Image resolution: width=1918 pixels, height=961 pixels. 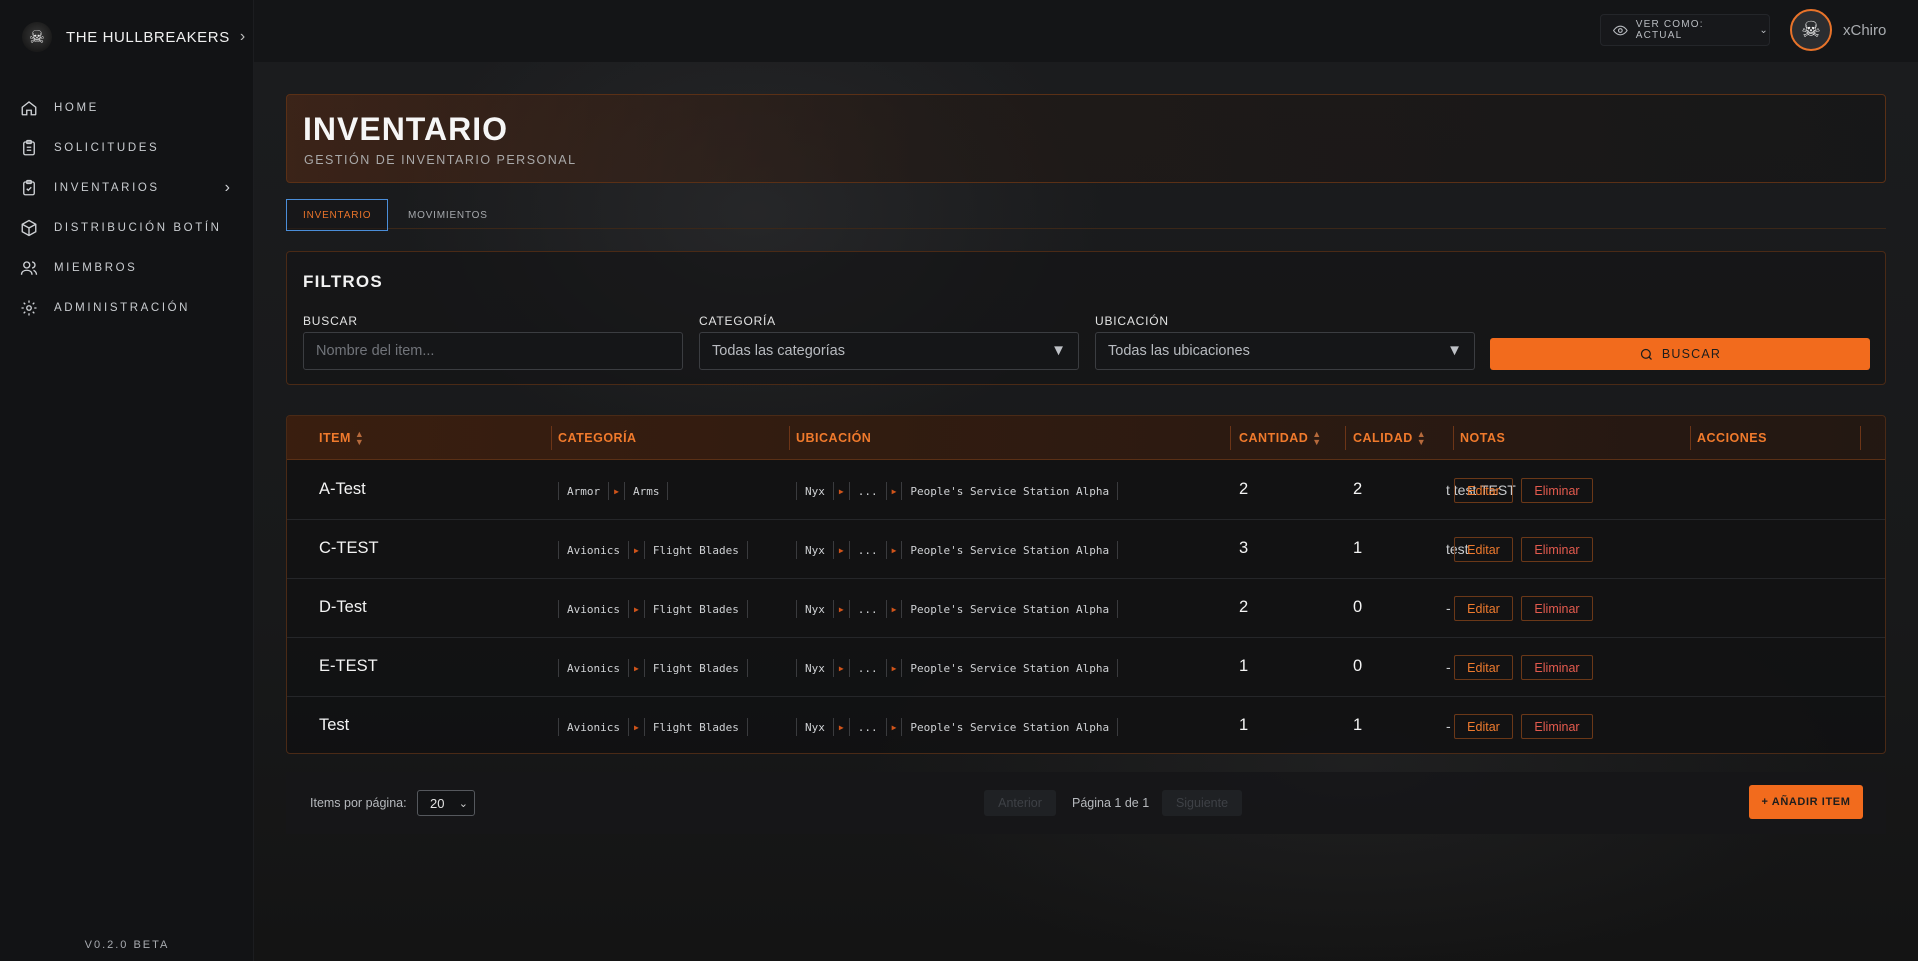 What do you see at coordinates (127, 228) in the screenshot?
I see `sidebar-item-distribucion-botin: DISTRIBUCIÓN BOTÍN` at bounding box center [127, 228].